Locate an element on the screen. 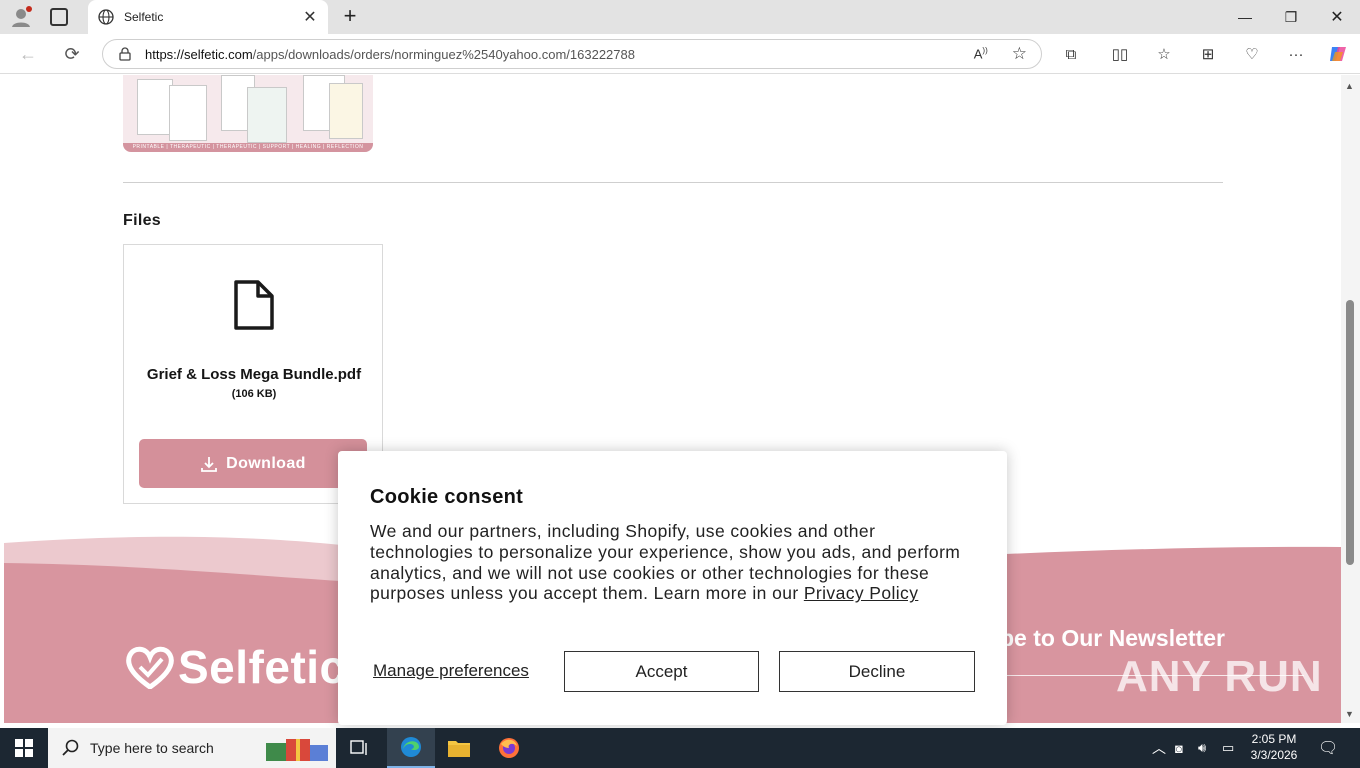 The height and width of the screenshot is (768, 1360). footer-logo-text: Selfetic is located at coordinates (262, 667).